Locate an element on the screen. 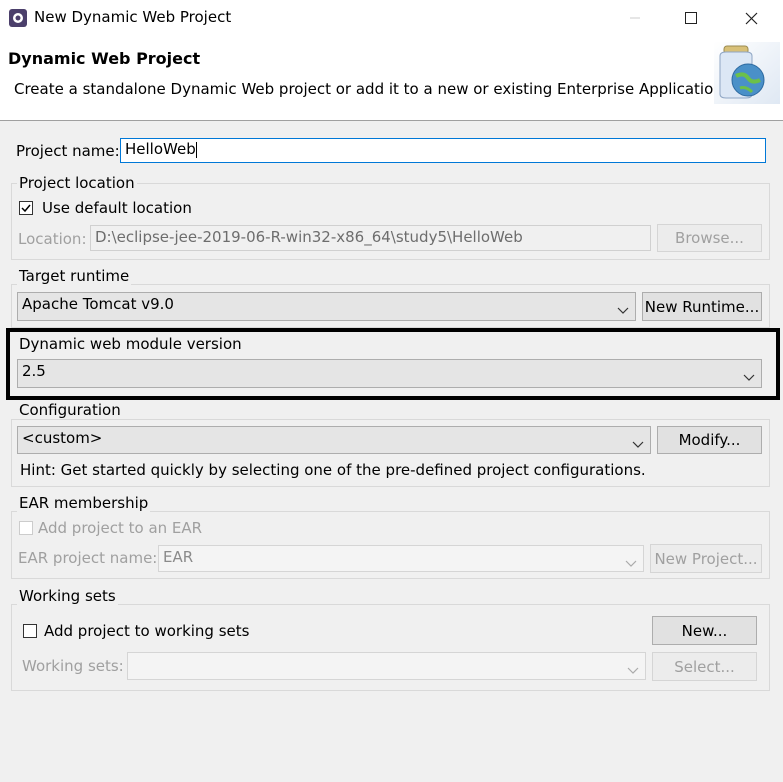 The image size is (783, 782). add-to-ear-label: Add project to an EAR is located at coordinates (120, 528).